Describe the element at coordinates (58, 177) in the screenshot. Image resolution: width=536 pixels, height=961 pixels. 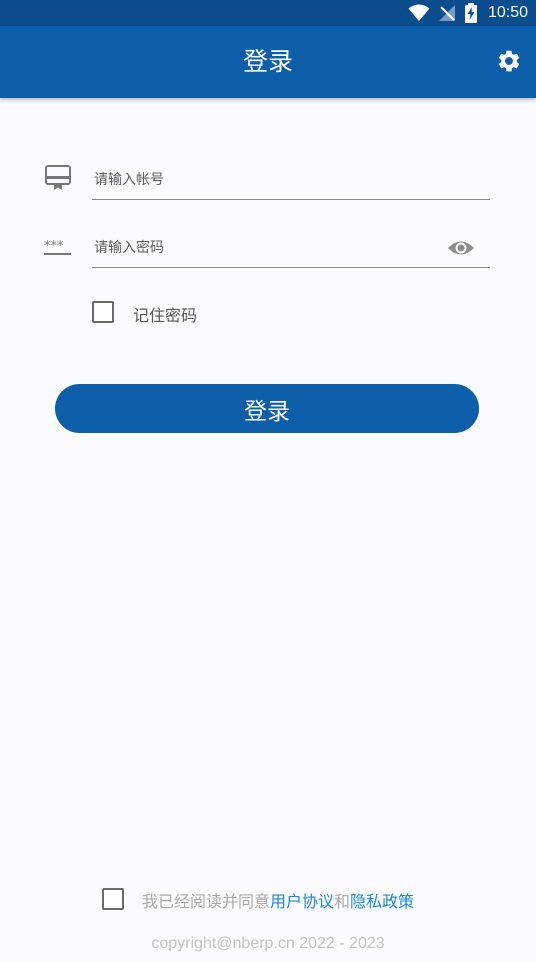
I see `account-card-icon` at that location.